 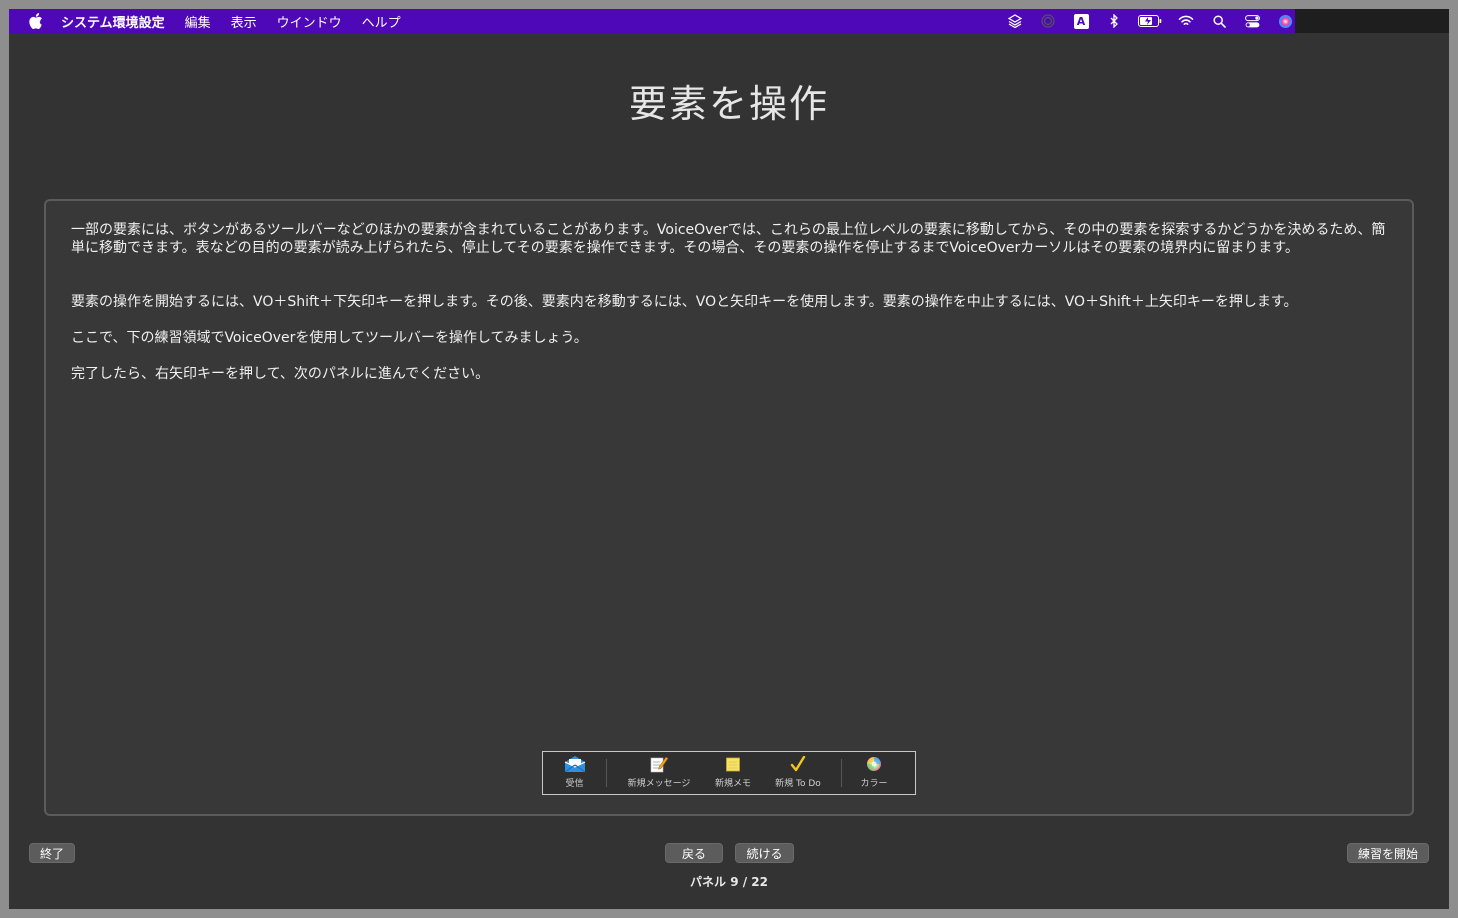 I want to click on compose-icon, so click(x=659, y=764).